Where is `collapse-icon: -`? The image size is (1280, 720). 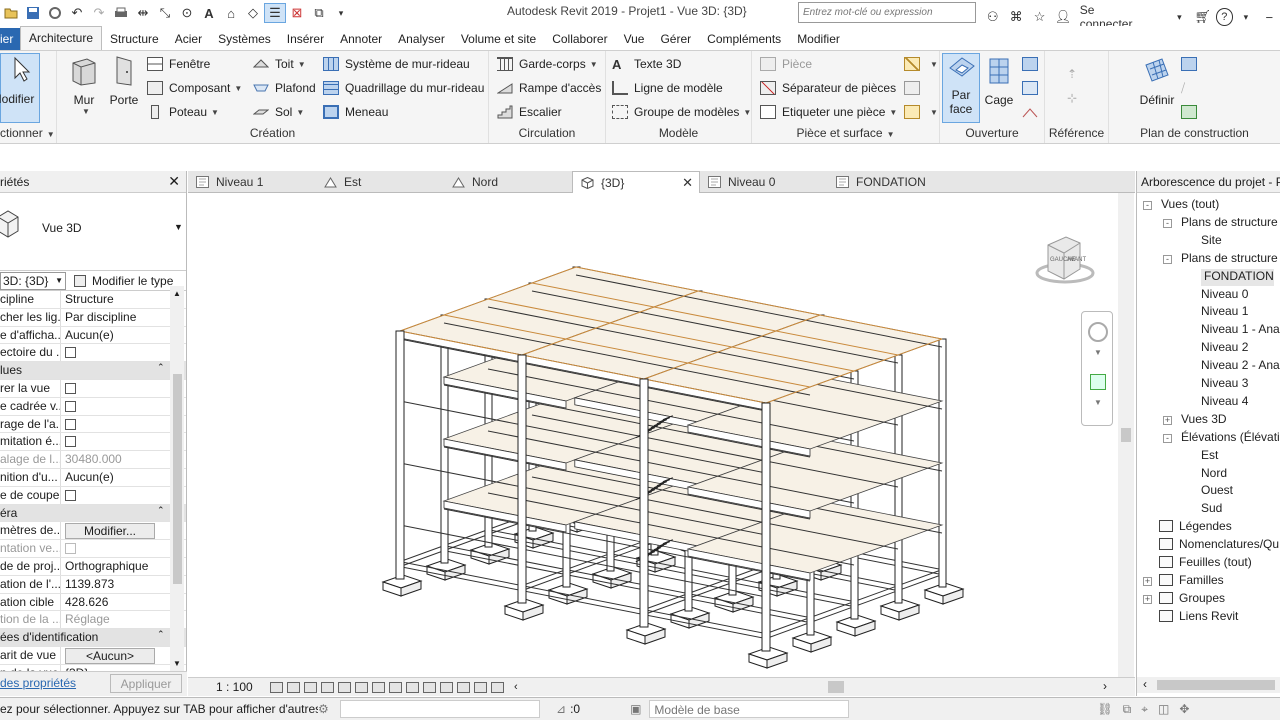 collapse-icon: - is located at coordinates (1167, 223).